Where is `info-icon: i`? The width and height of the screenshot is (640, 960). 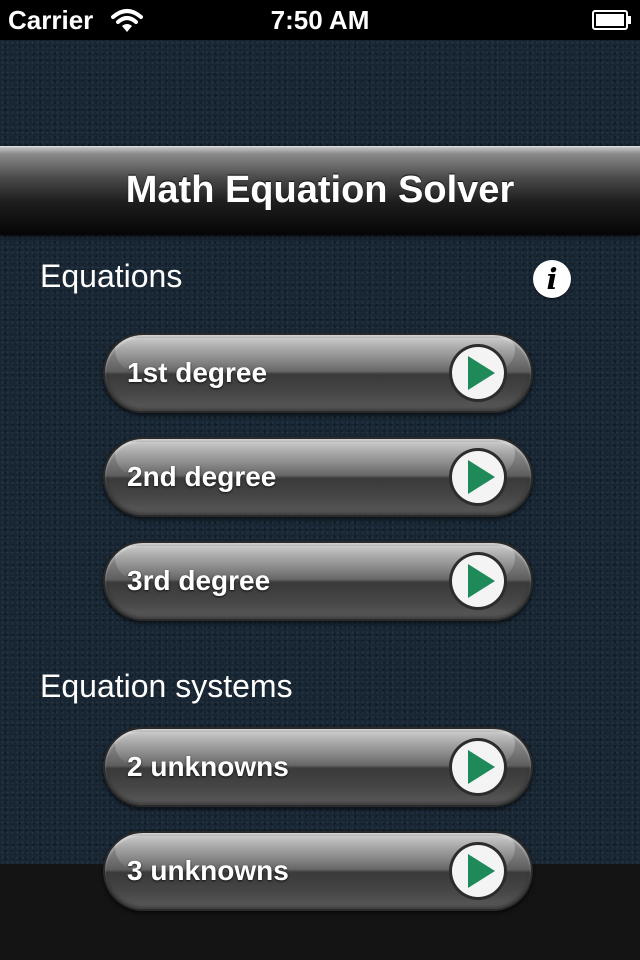 info-icon: i is located at coordinates (552, 279).